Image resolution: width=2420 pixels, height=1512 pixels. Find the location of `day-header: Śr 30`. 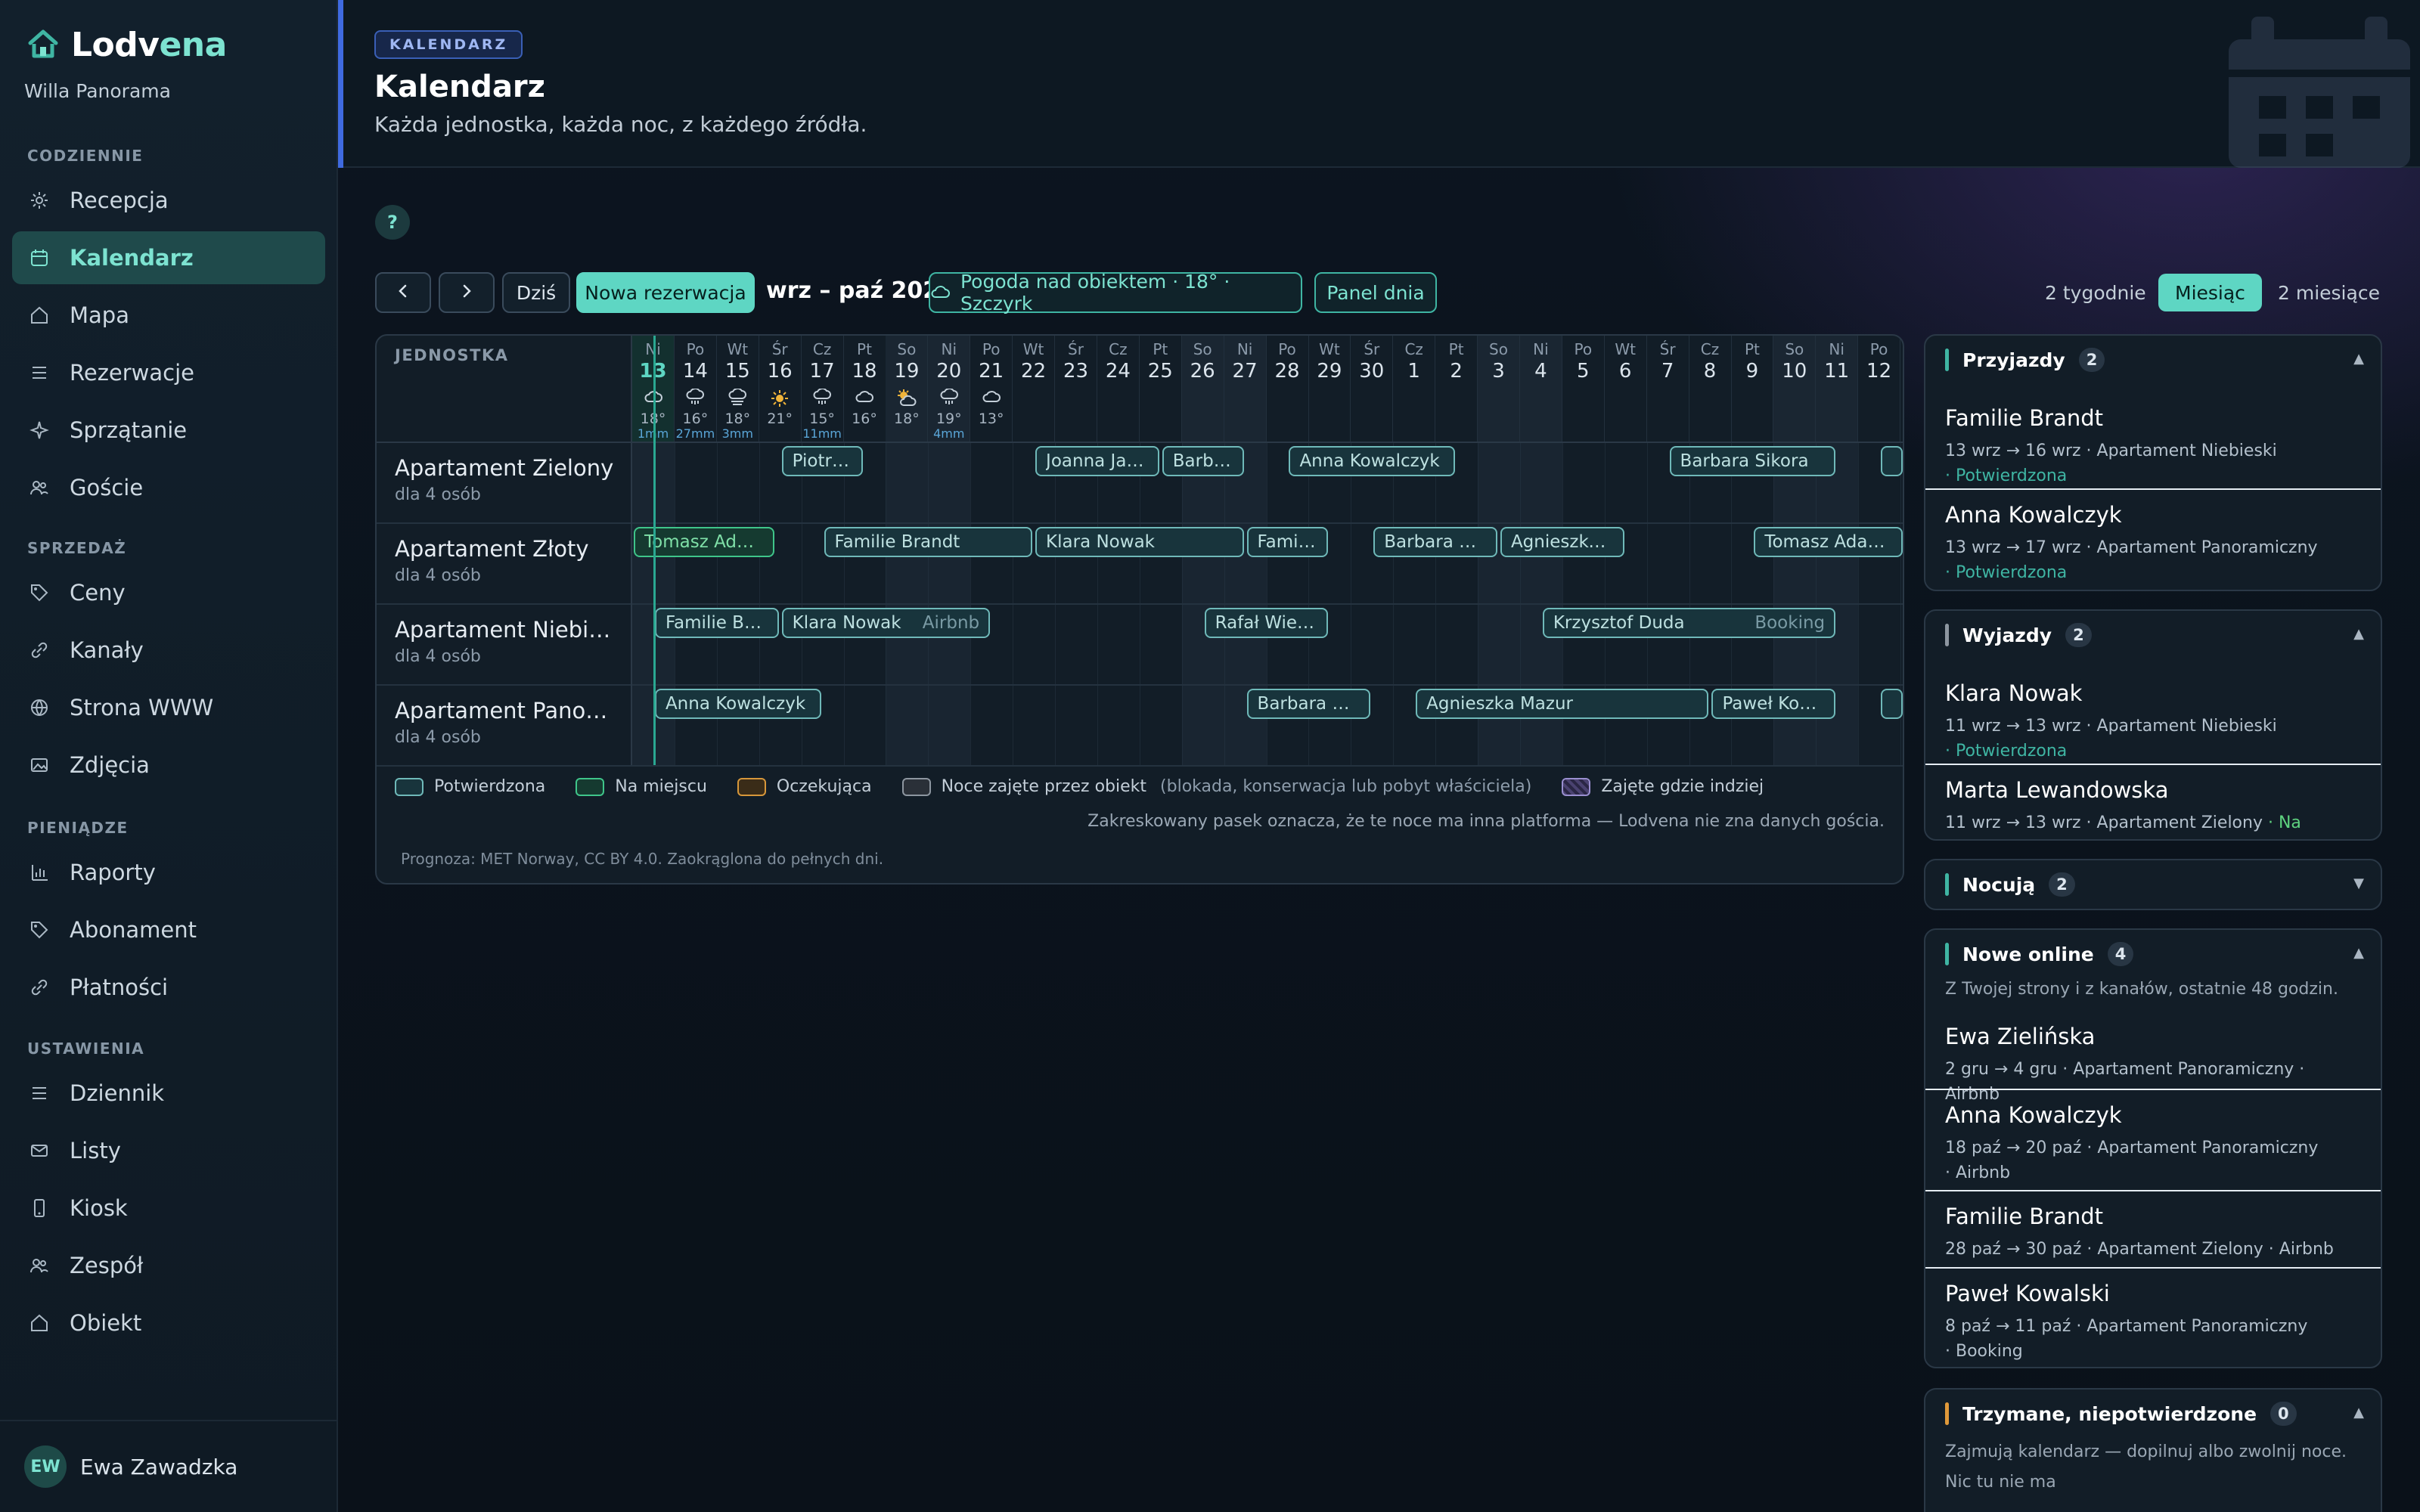

day-header: Śr 30 is located at coordinates (1372, 389).